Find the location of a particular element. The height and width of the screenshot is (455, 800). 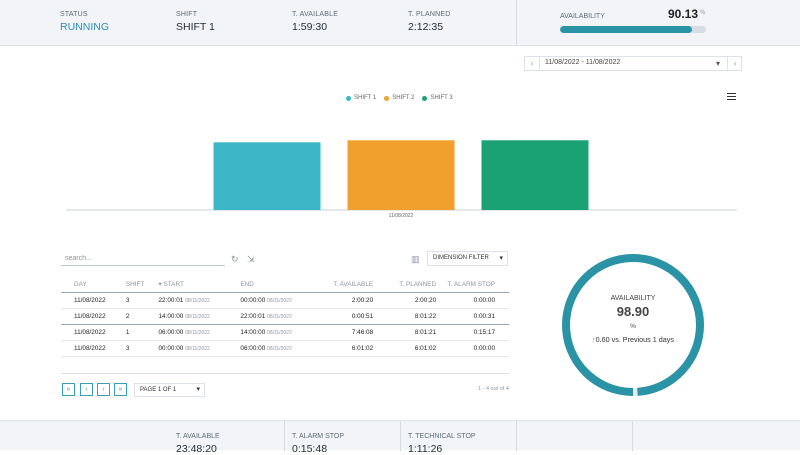

status-label: STATUS is located at coordinates (74, 14).